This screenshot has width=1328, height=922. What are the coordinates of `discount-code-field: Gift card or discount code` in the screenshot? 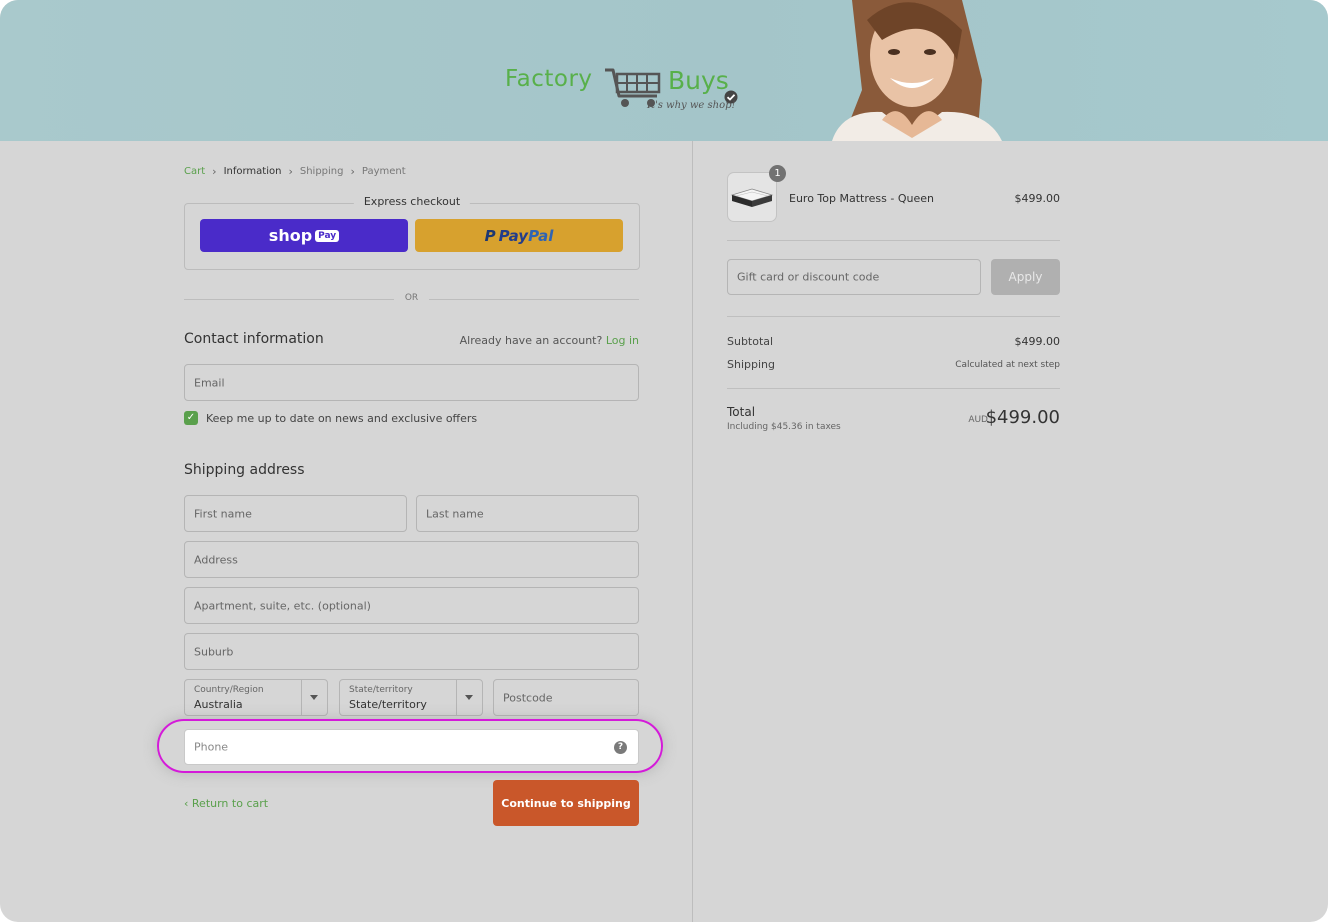 It's located at (854, 277).